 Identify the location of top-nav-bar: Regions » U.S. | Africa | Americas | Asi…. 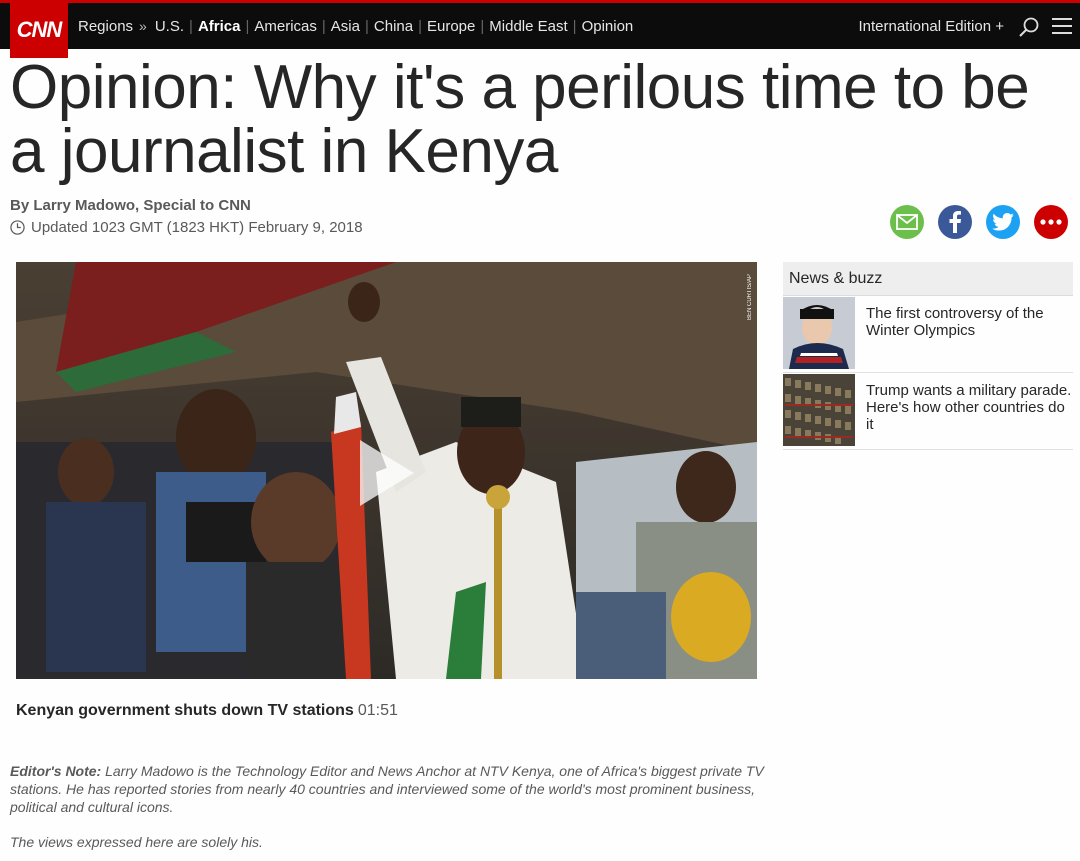
(540, 24).